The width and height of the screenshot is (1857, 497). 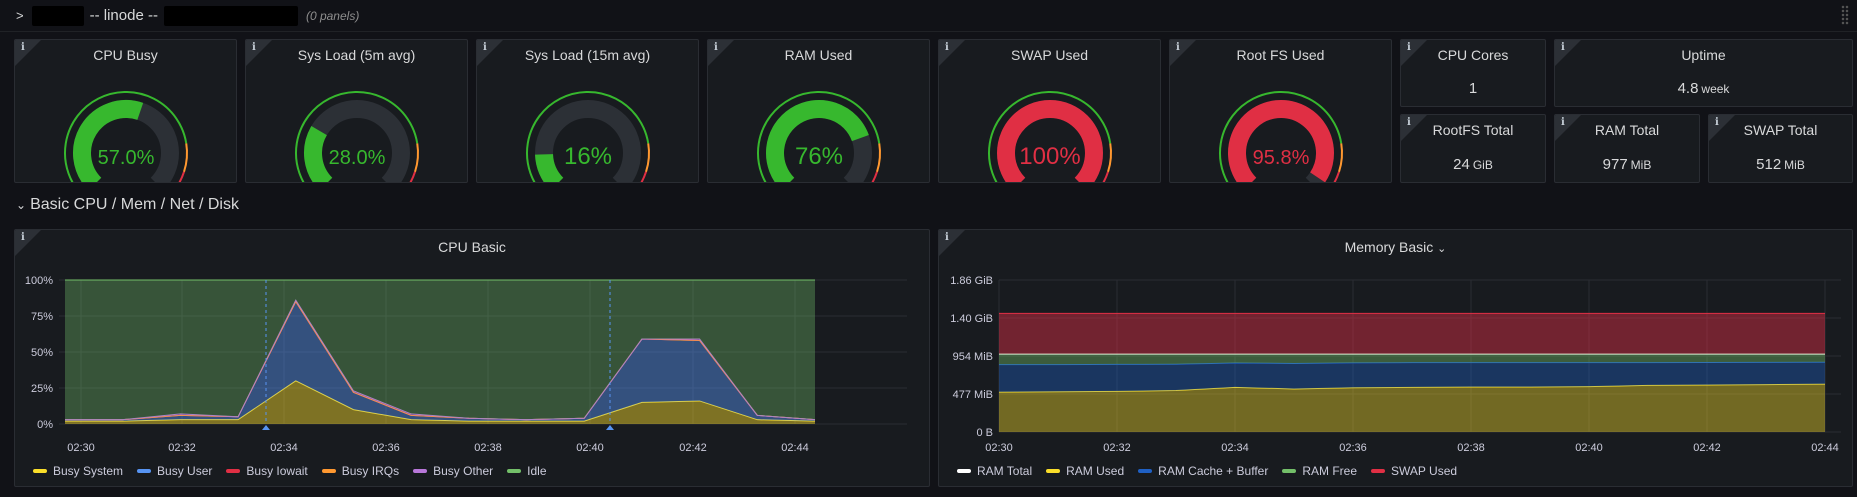 I want to click on gauge: 76%, so click(x=819, y=136).